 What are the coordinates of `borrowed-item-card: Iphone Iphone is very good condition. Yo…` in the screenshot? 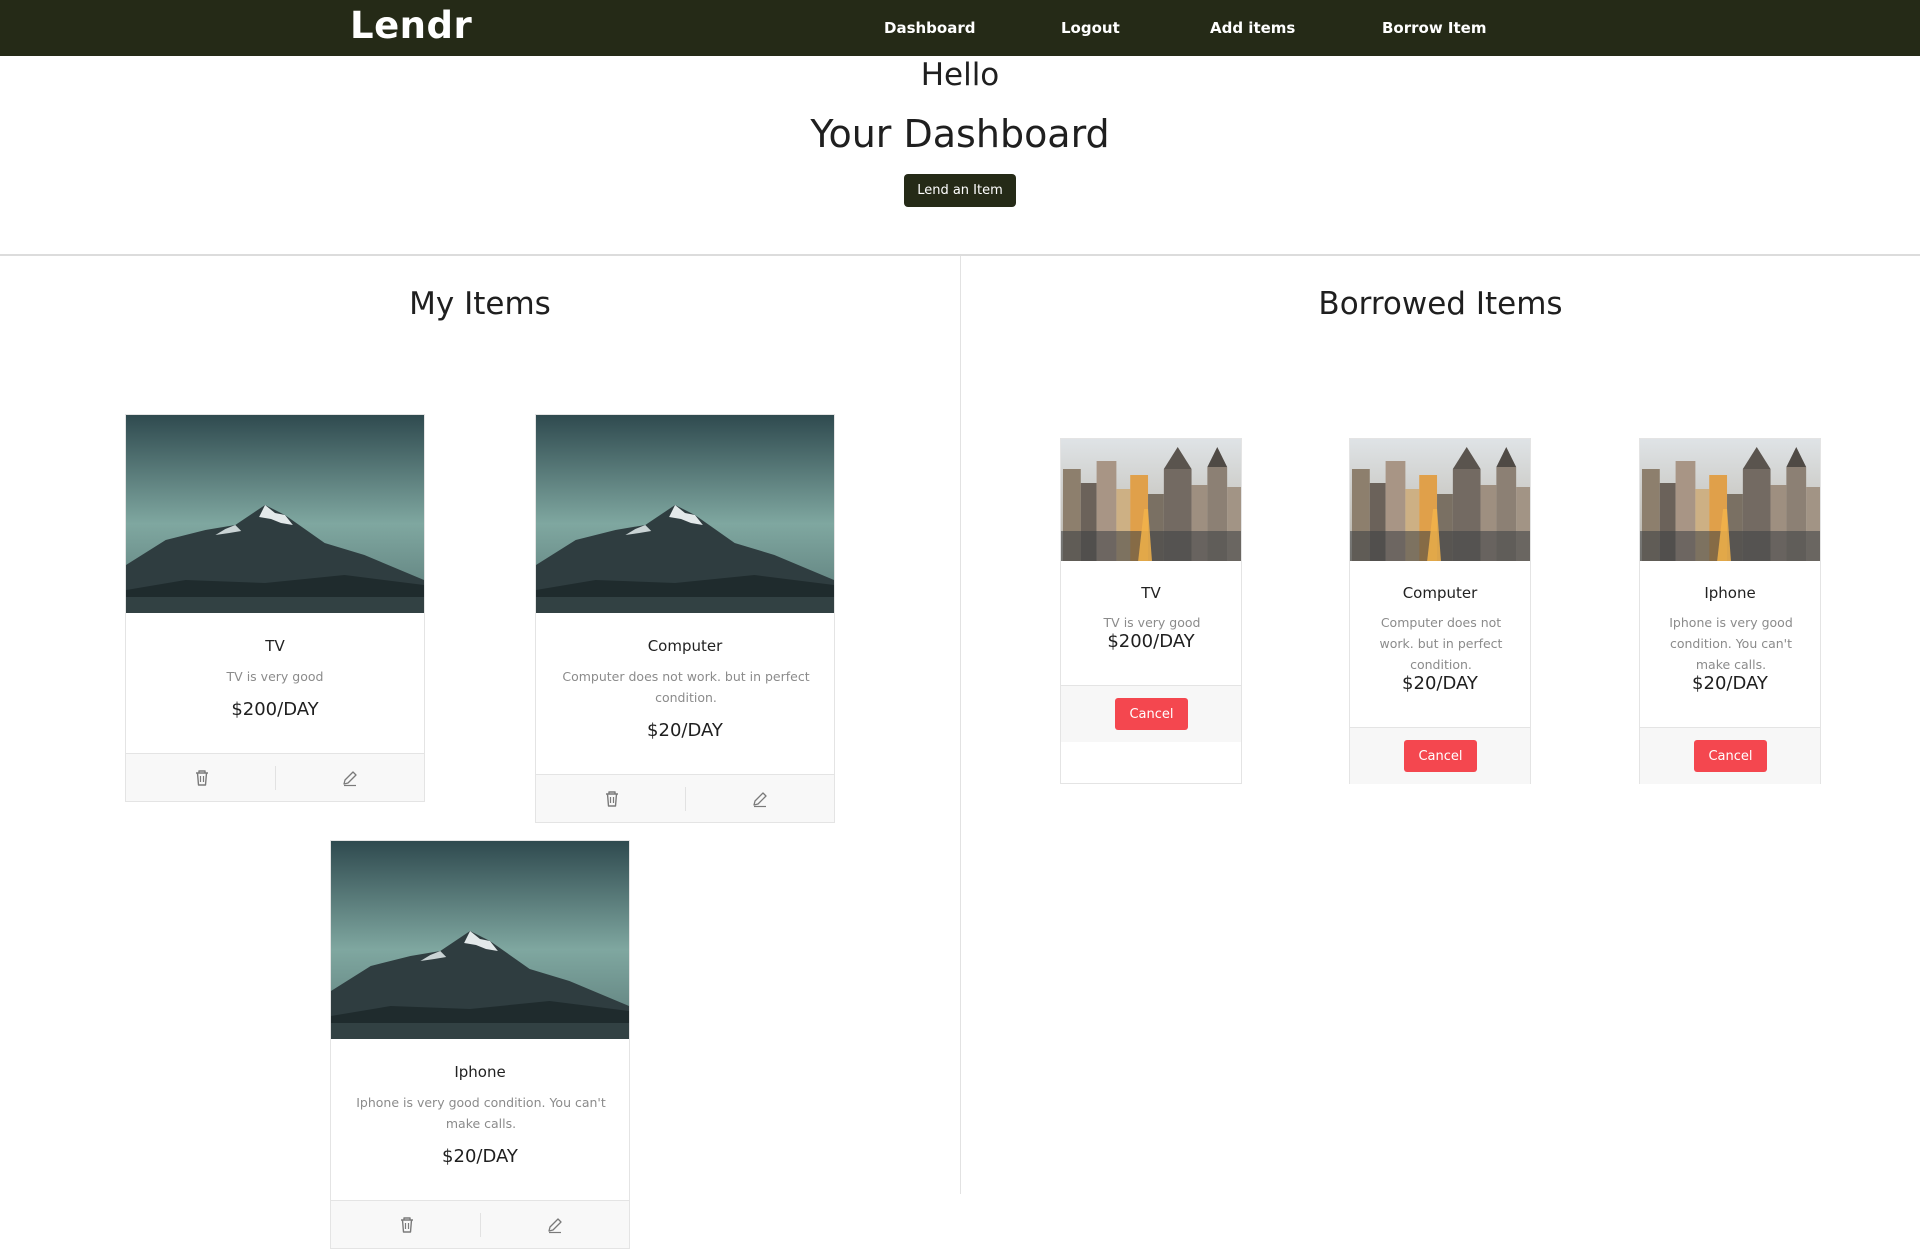 It's located at (1730, 611).